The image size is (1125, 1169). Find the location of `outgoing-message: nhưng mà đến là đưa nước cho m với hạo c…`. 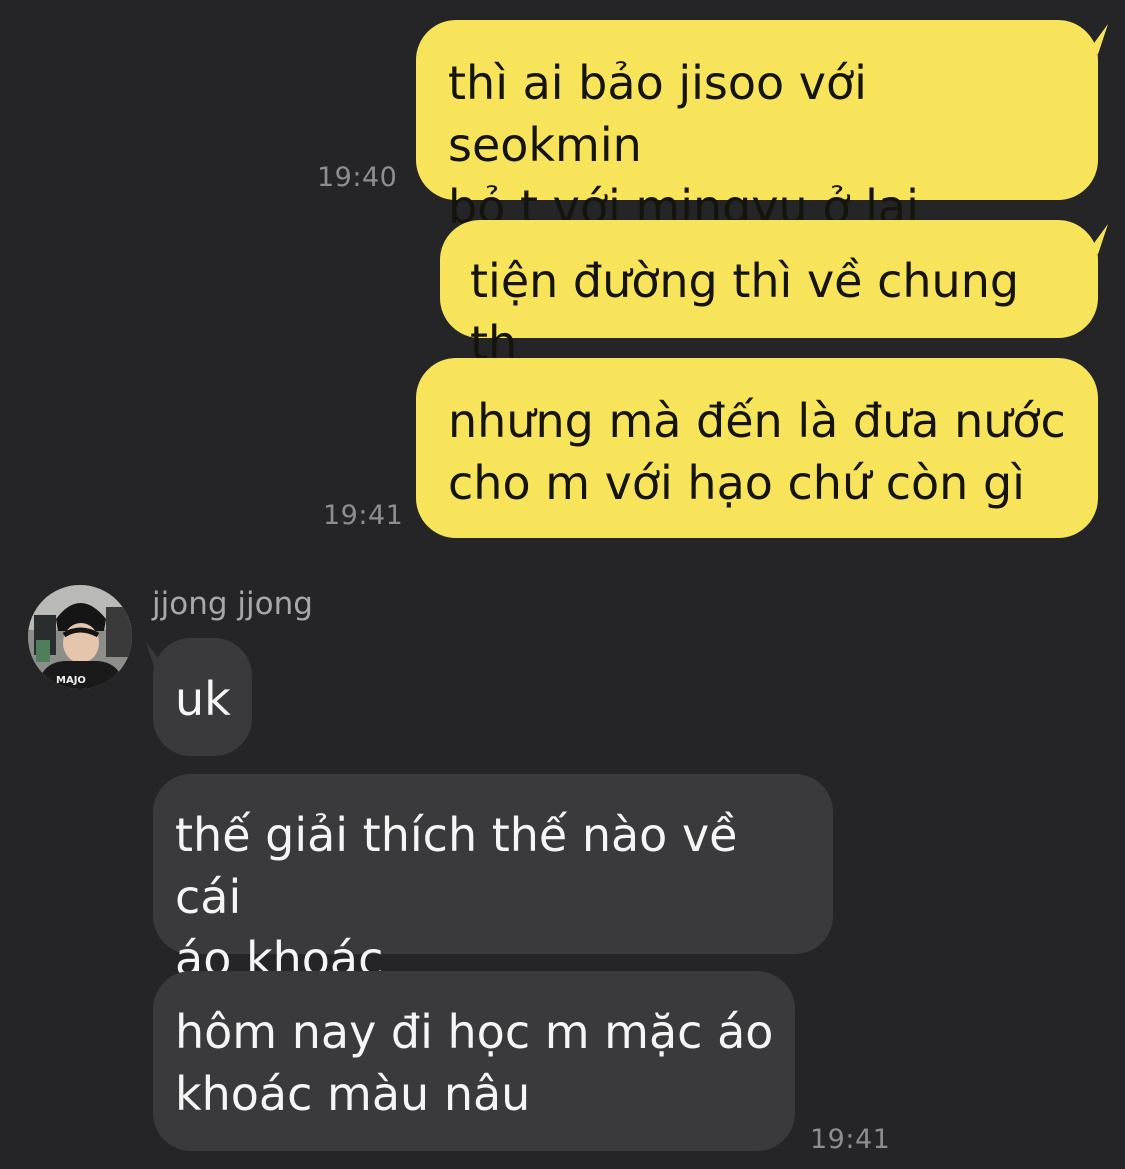

outgoing-message: nhưng mà đến là đưa nước cho m với hạo c… is located at coordinates (757, 448).